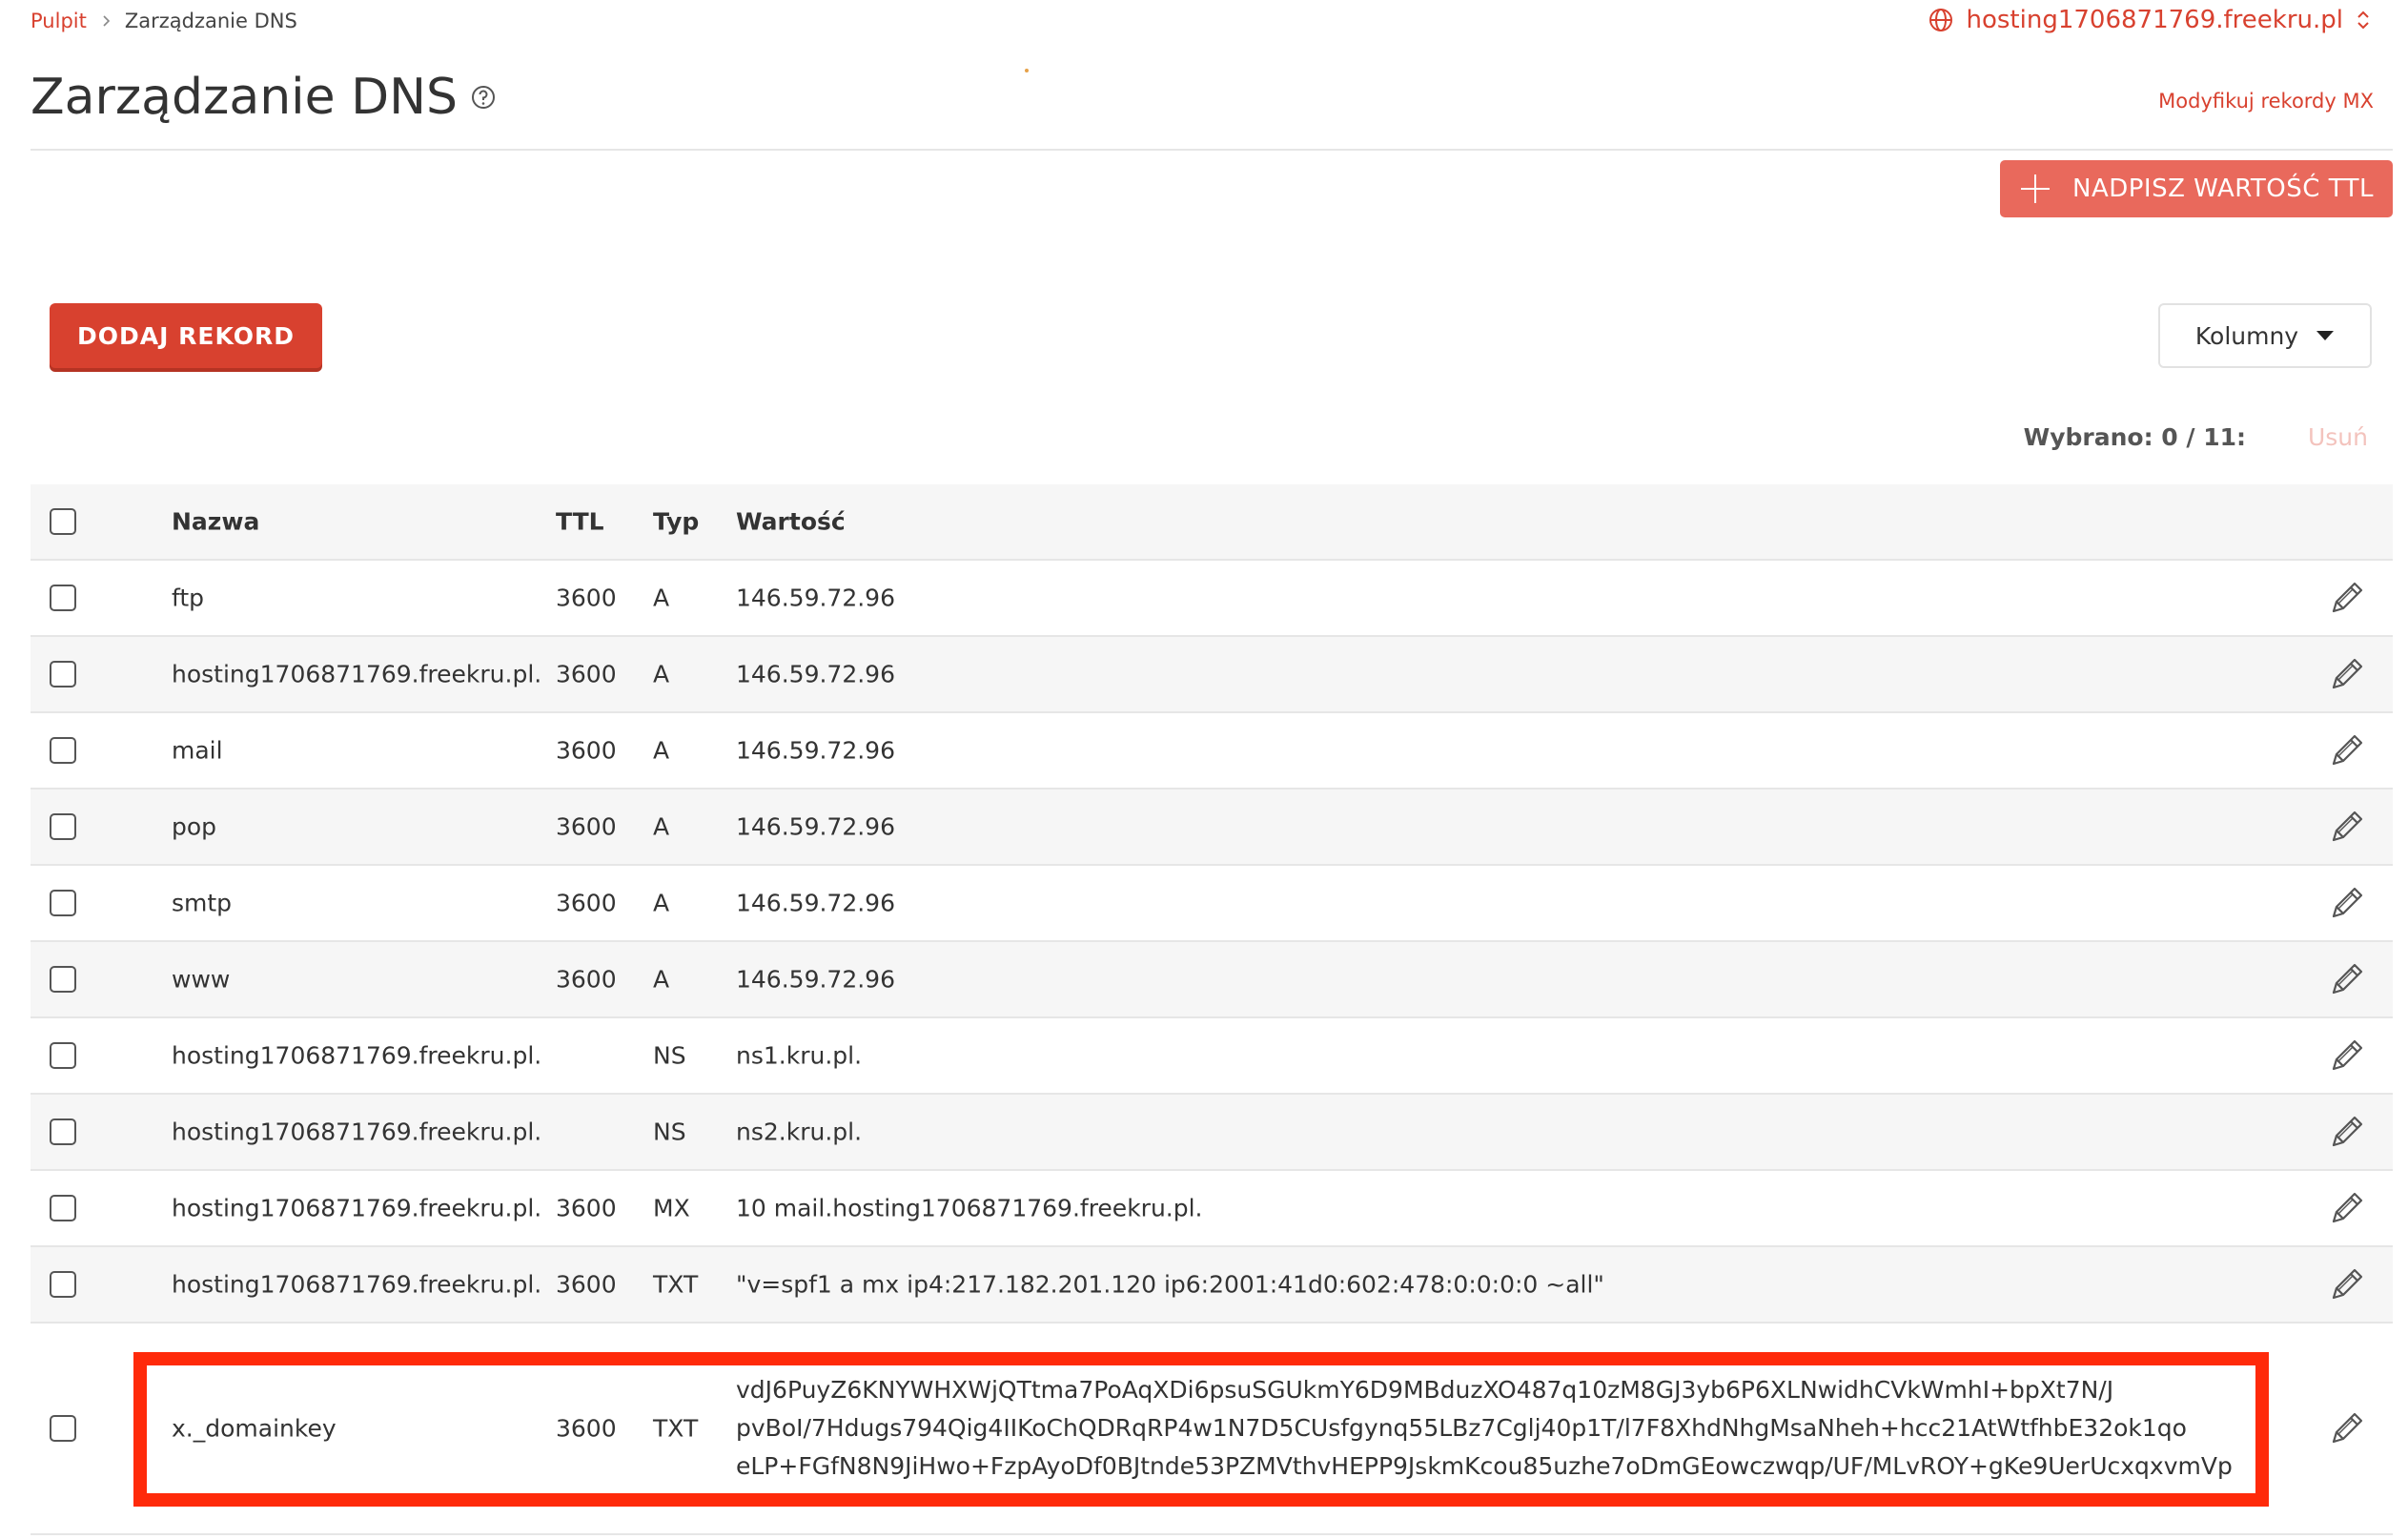 This screenshot has width=2408, height=1539. I want to click on help-icon, so click(483, 98).